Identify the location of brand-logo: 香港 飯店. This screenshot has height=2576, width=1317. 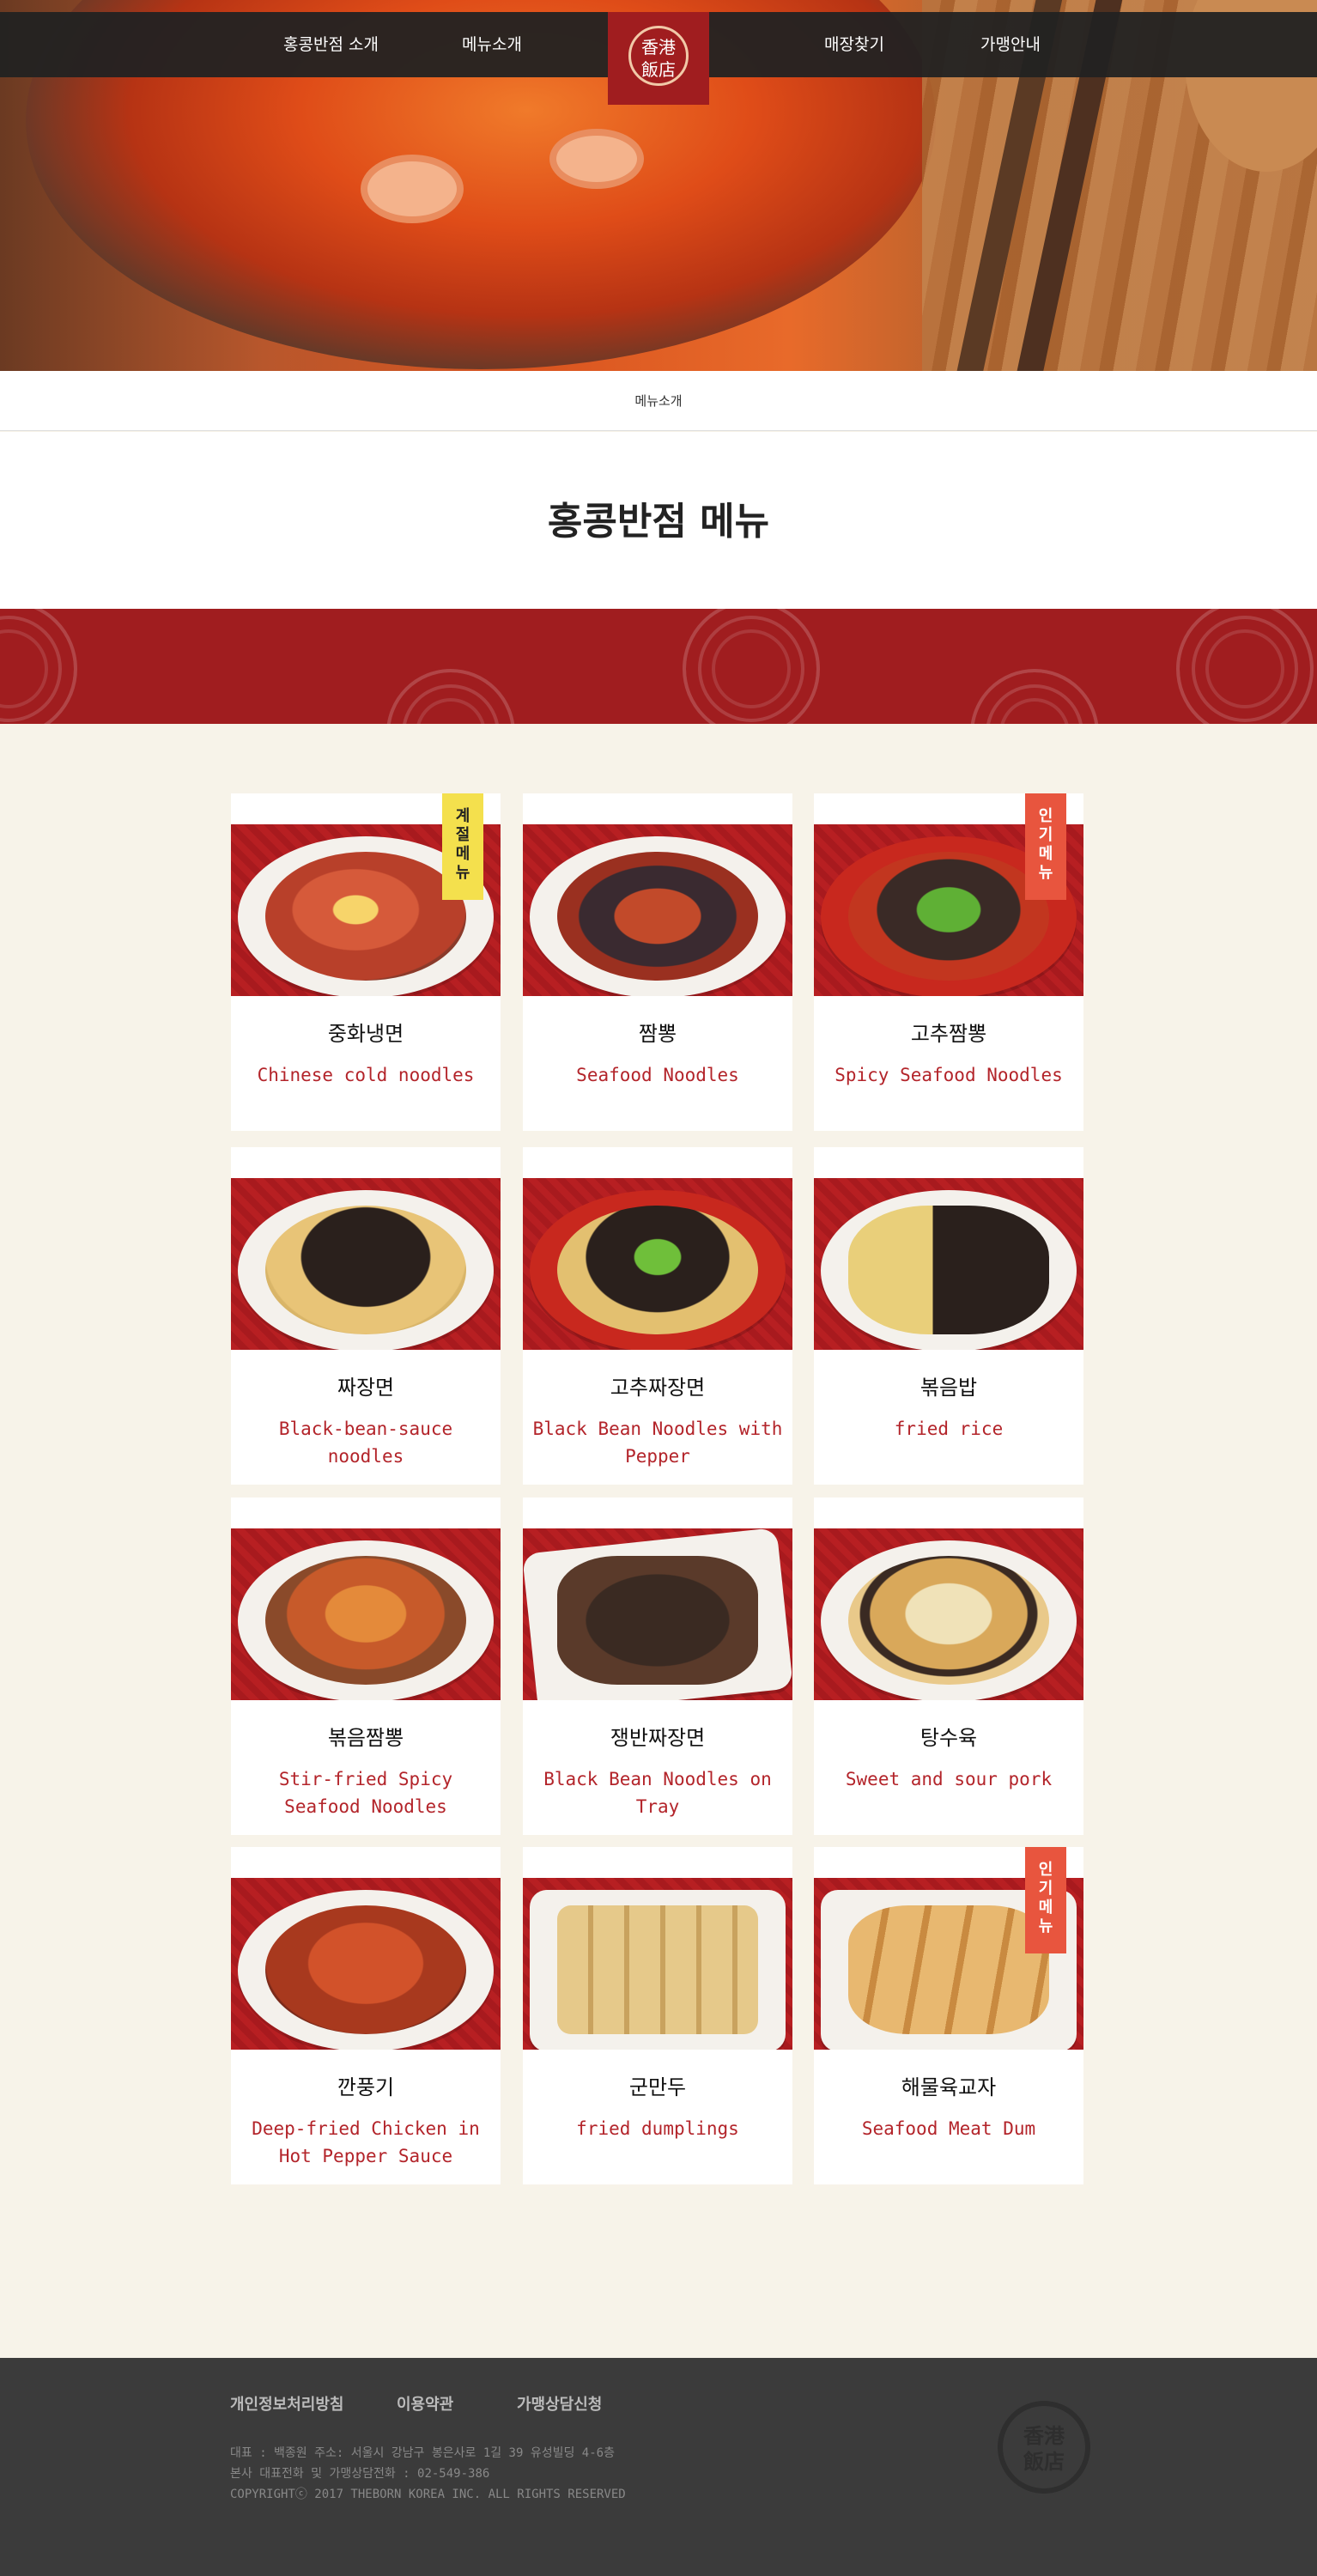
(659, 59).